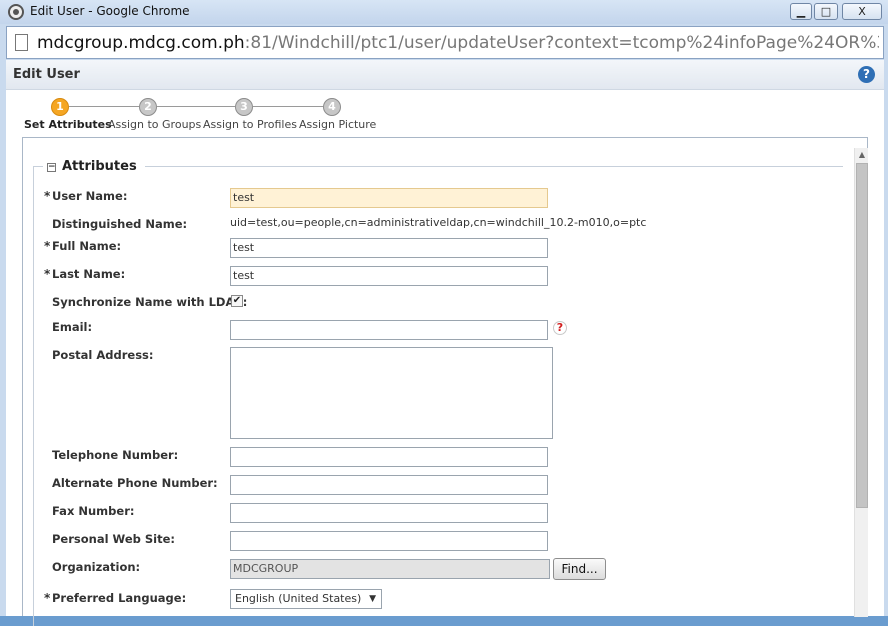  What do you see at coordinates (826, 11) in the screenshot?
I see `maximize-button: □` at bounding box center [826, 11].